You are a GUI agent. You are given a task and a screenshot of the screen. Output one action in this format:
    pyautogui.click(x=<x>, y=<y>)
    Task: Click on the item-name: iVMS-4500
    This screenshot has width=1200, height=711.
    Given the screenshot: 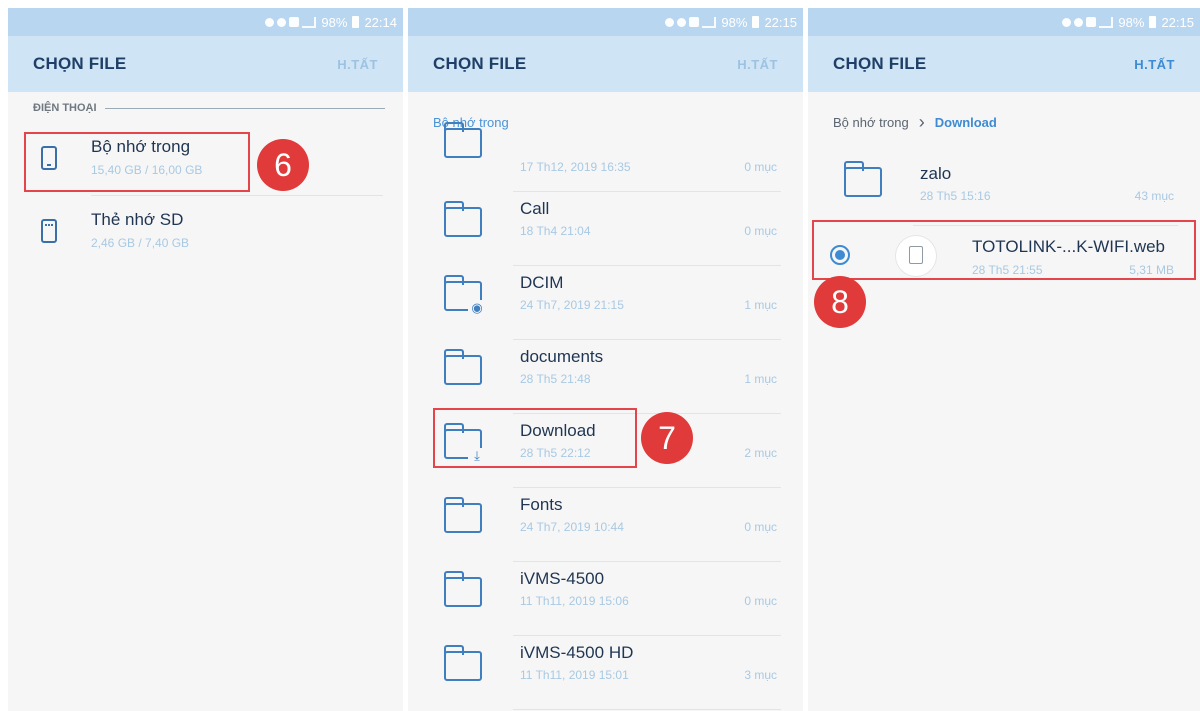 What is the action you would take?
    pyautogui.click(x=562, y=578)
    